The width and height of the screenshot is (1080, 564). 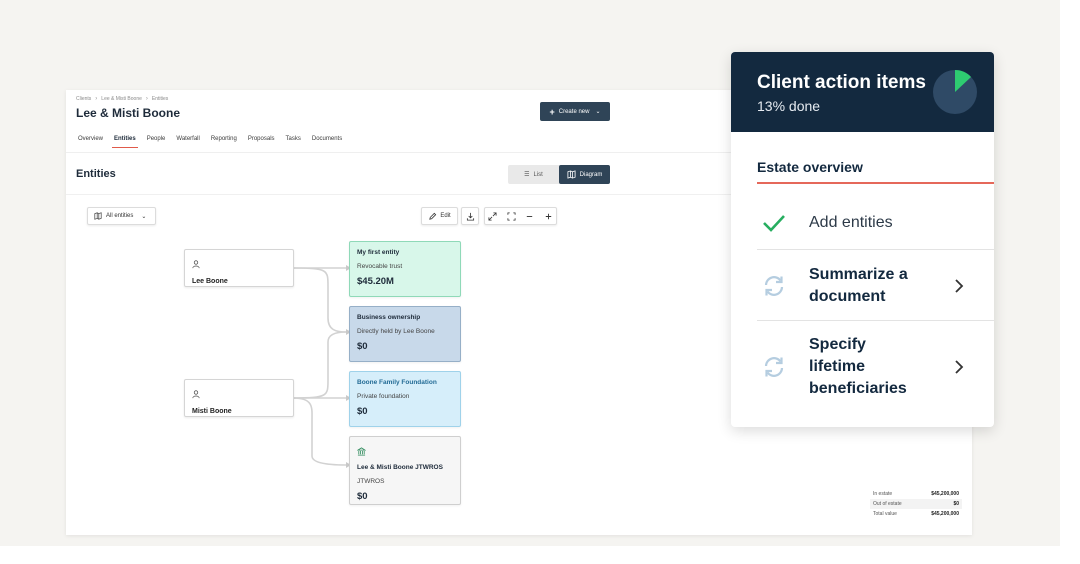 What do you see at coordinates (383, 396) in the screenshot?
I see `entity-type: Private foundation` at bounding box center [383, 396].